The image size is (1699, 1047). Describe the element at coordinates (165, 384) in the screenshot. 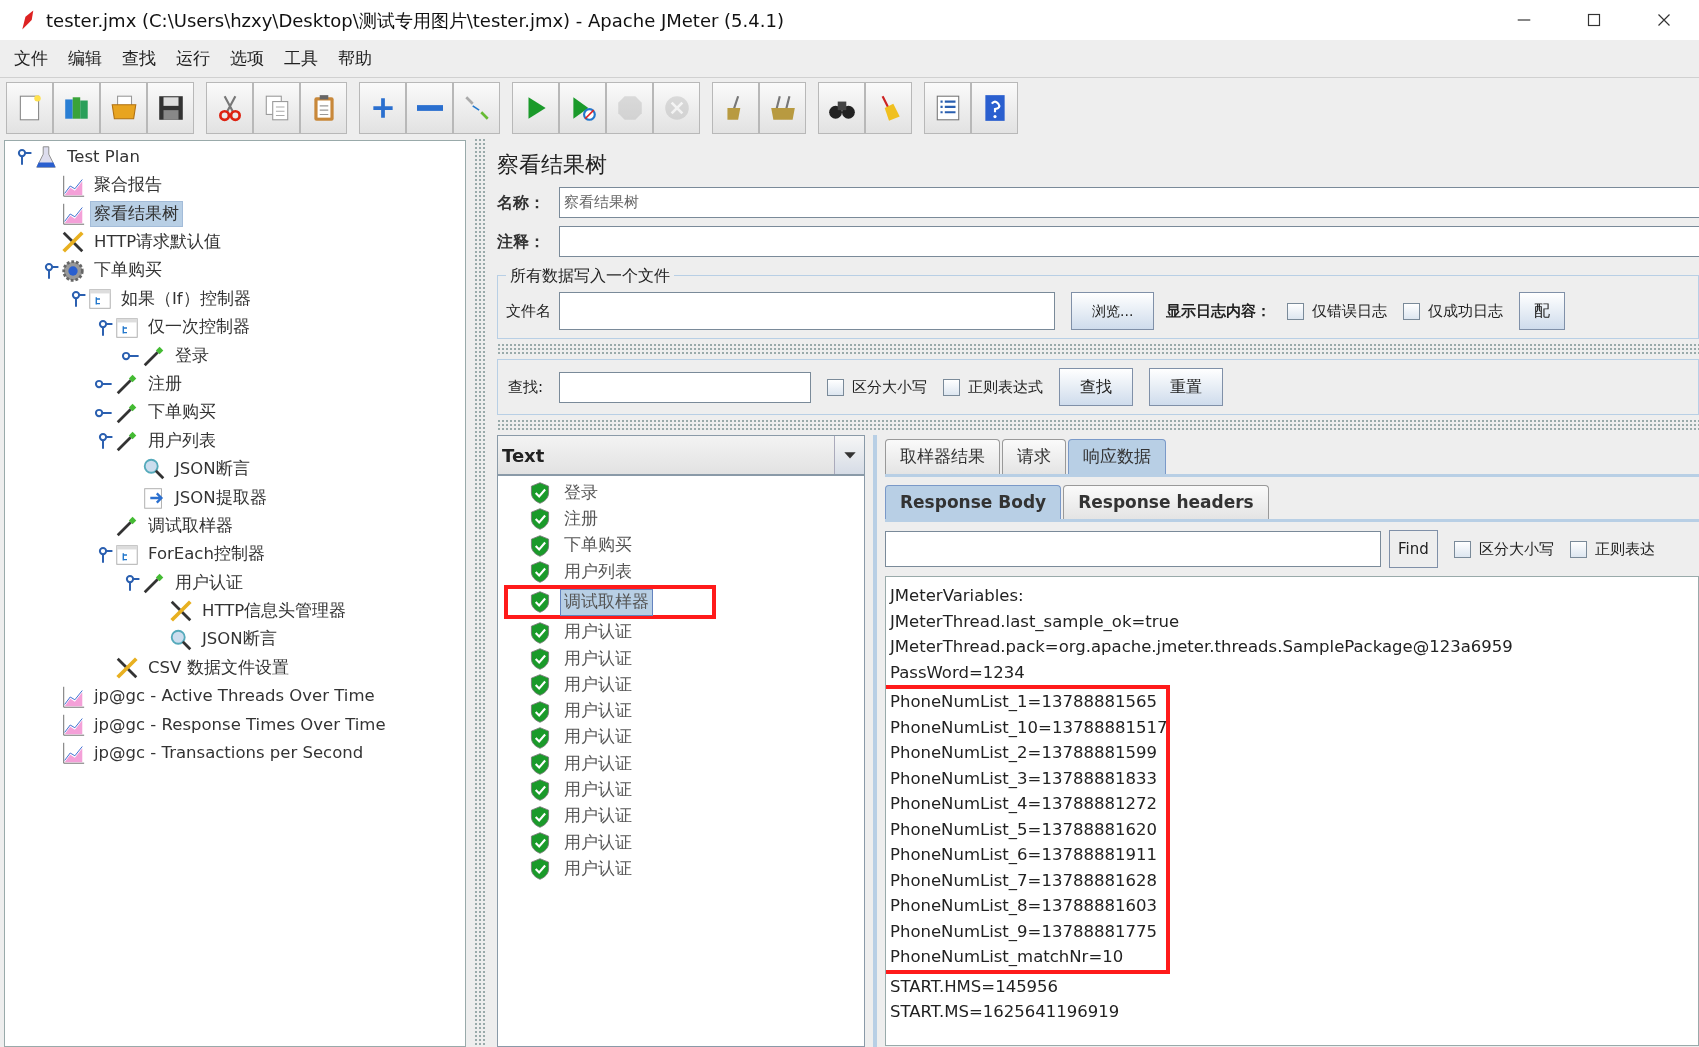

I see `tree-item: 注册` at that location.